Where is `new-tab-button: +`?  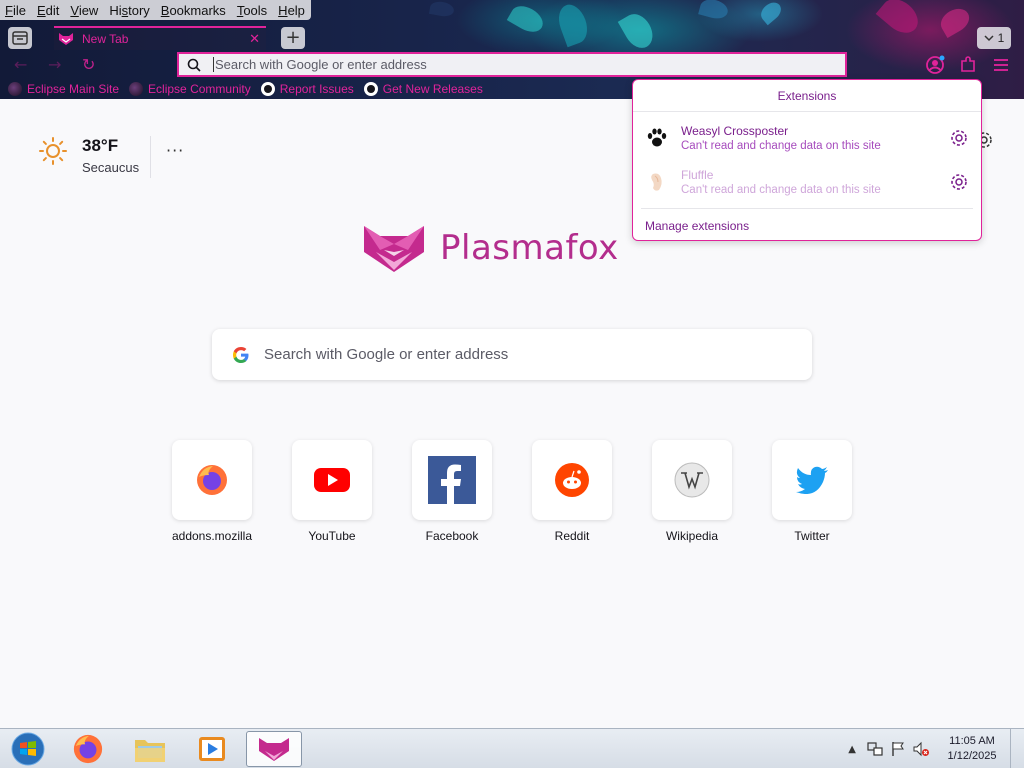 new-tab-button: + is located at coordinates (293, 38).